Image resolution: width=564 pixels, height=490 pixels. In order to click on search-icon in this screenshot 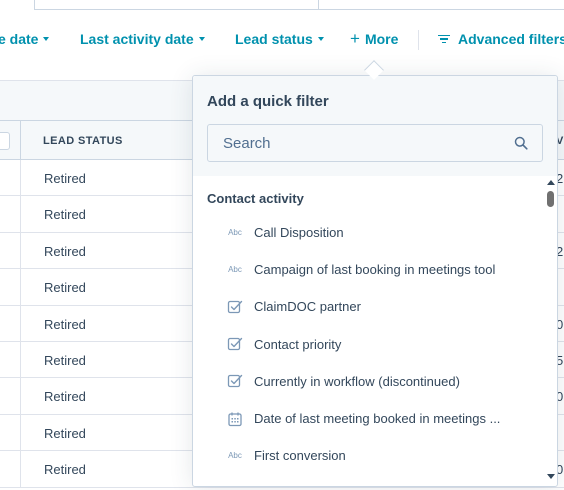, I will do `click(521, 143)`.